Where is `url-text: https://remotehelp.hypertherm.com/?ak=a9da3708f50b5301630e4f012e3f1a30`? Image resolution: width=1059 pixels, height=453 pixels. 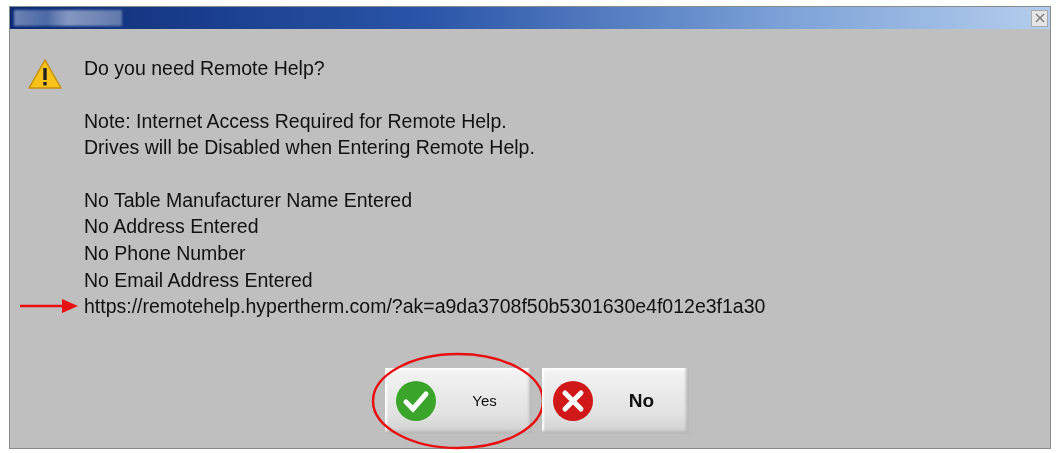 url-text: https://remotehelp.hypertherm.com/?ak=a9da3708f50b5301630e4f012e3f1a30 is located at coordinates (425, 306).